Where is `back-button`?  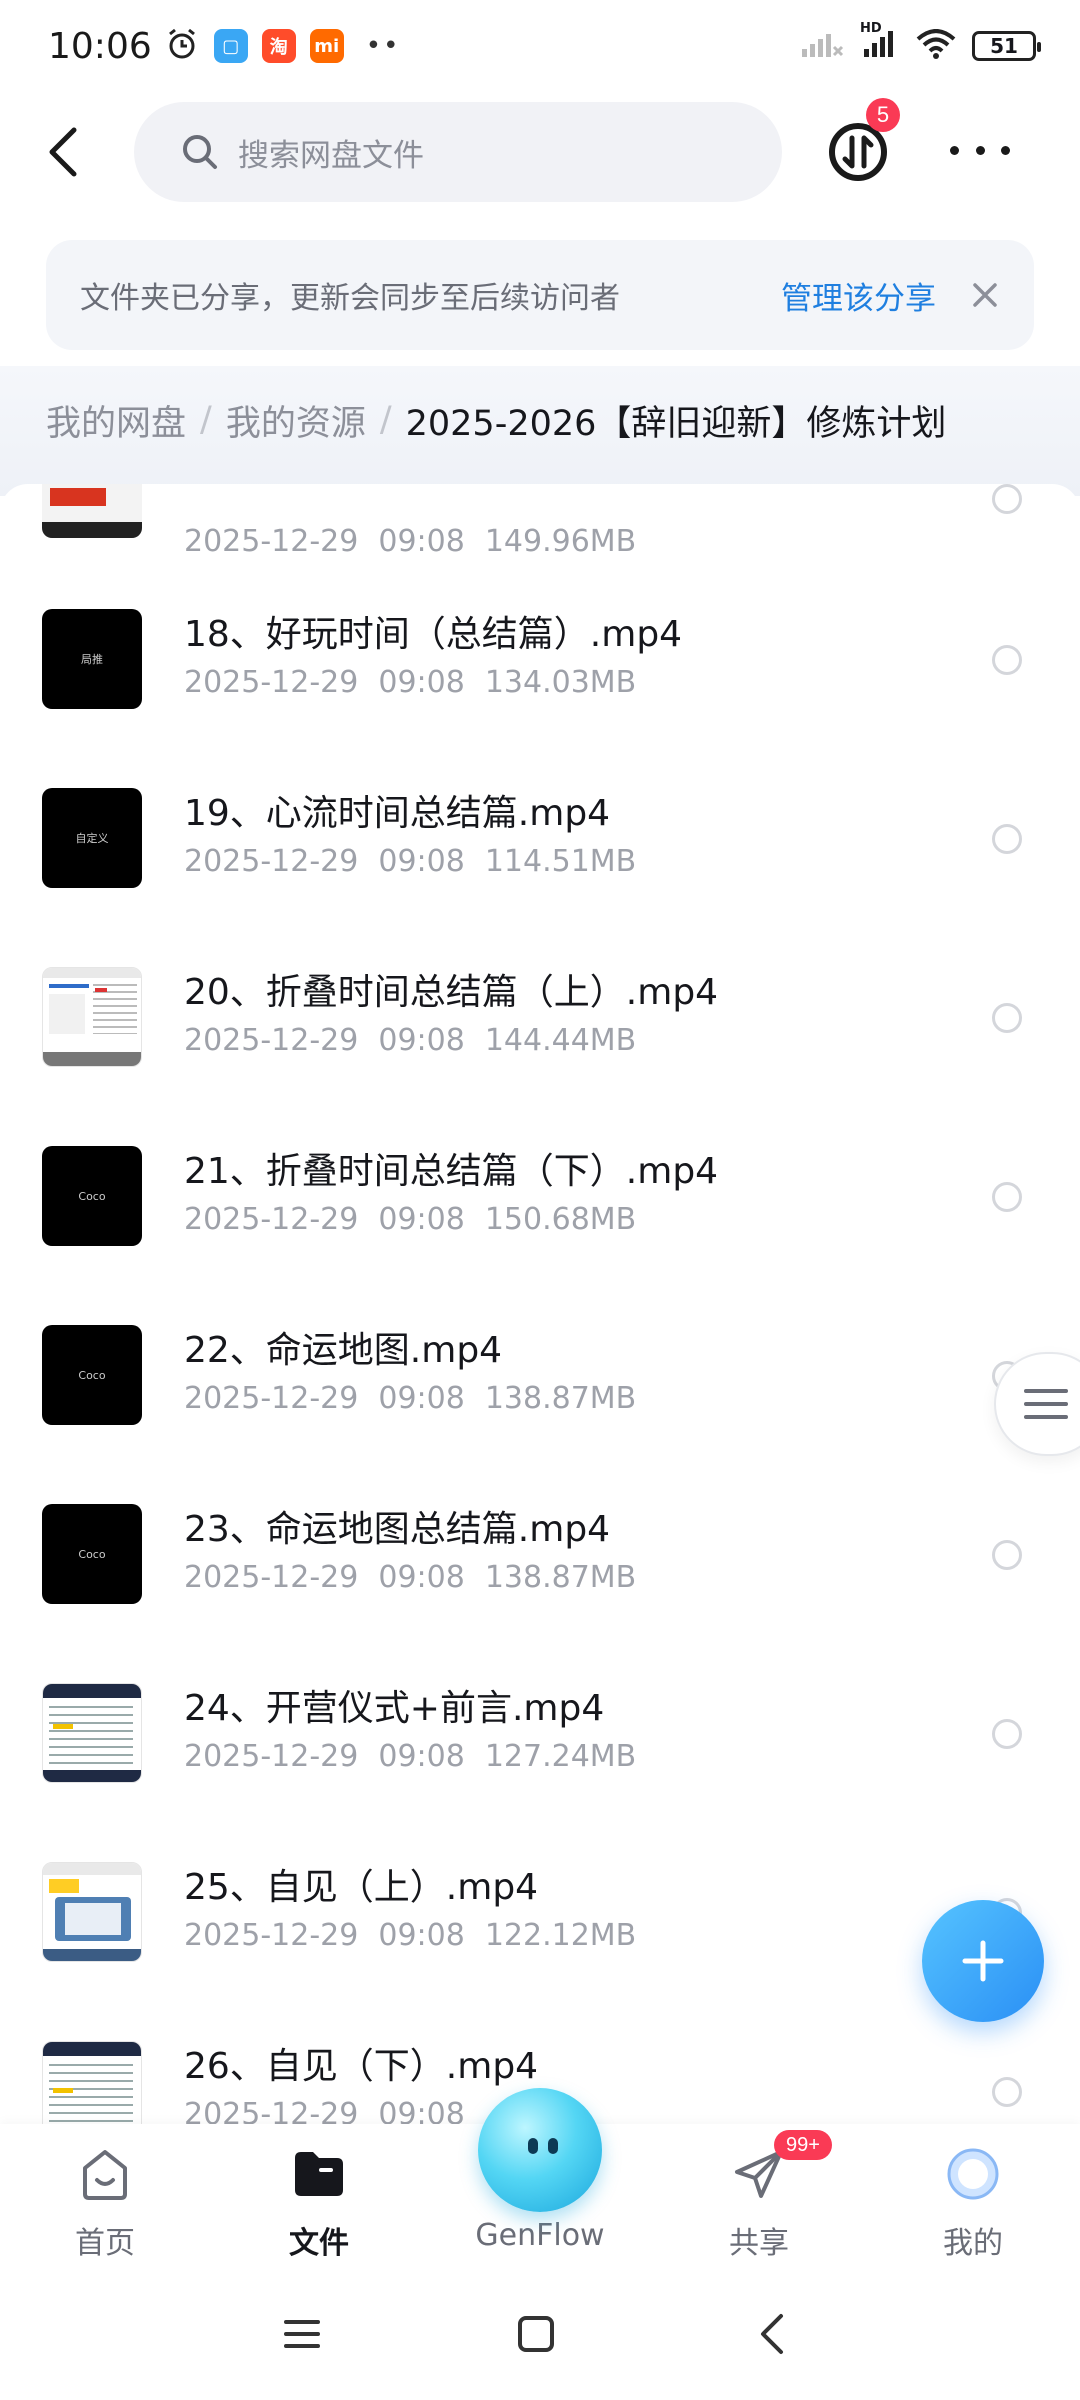 back-button is located at coordinates (64, 152).